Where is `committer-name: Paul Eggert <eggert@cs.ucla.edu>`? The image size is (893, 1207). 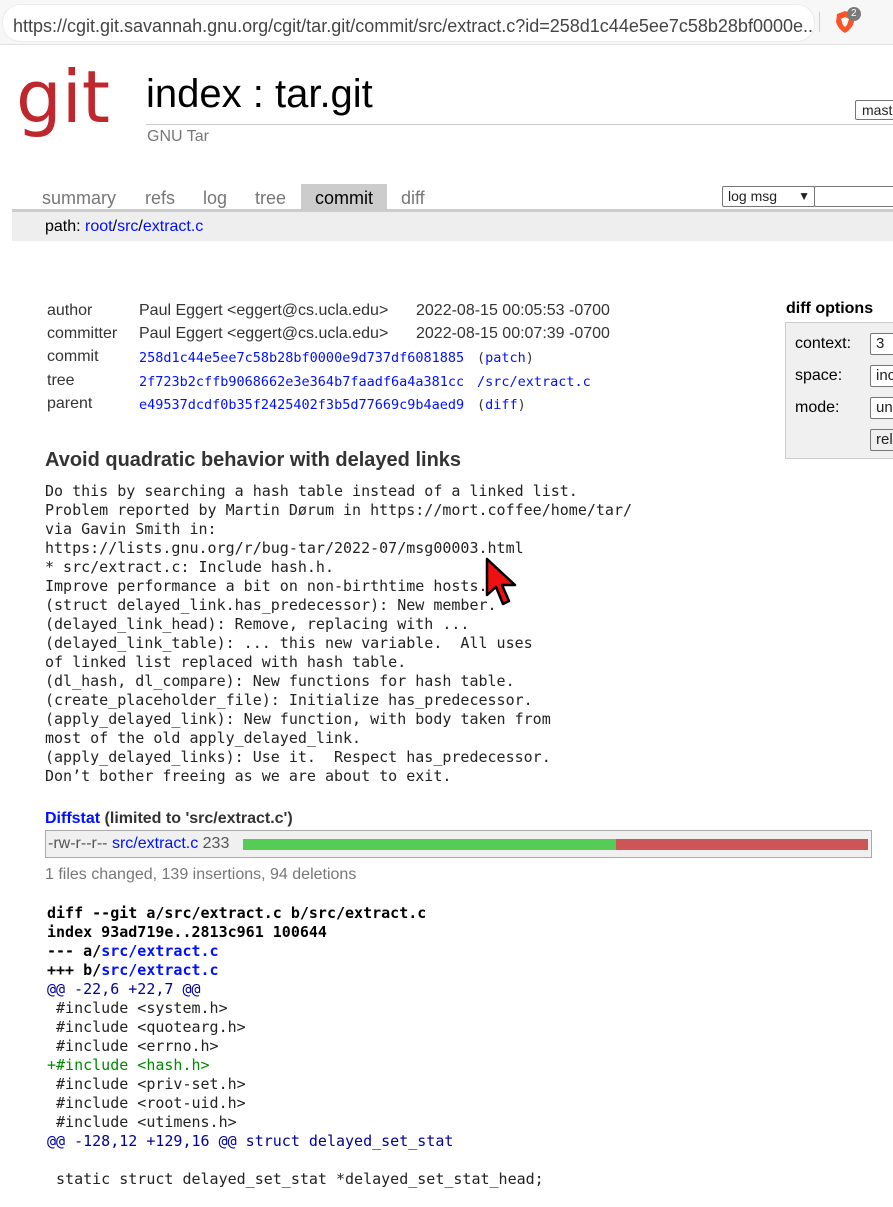
committer-name: Paul Eggert <eggert@cs.ucla.edu> is located at coordinates (264, 333).